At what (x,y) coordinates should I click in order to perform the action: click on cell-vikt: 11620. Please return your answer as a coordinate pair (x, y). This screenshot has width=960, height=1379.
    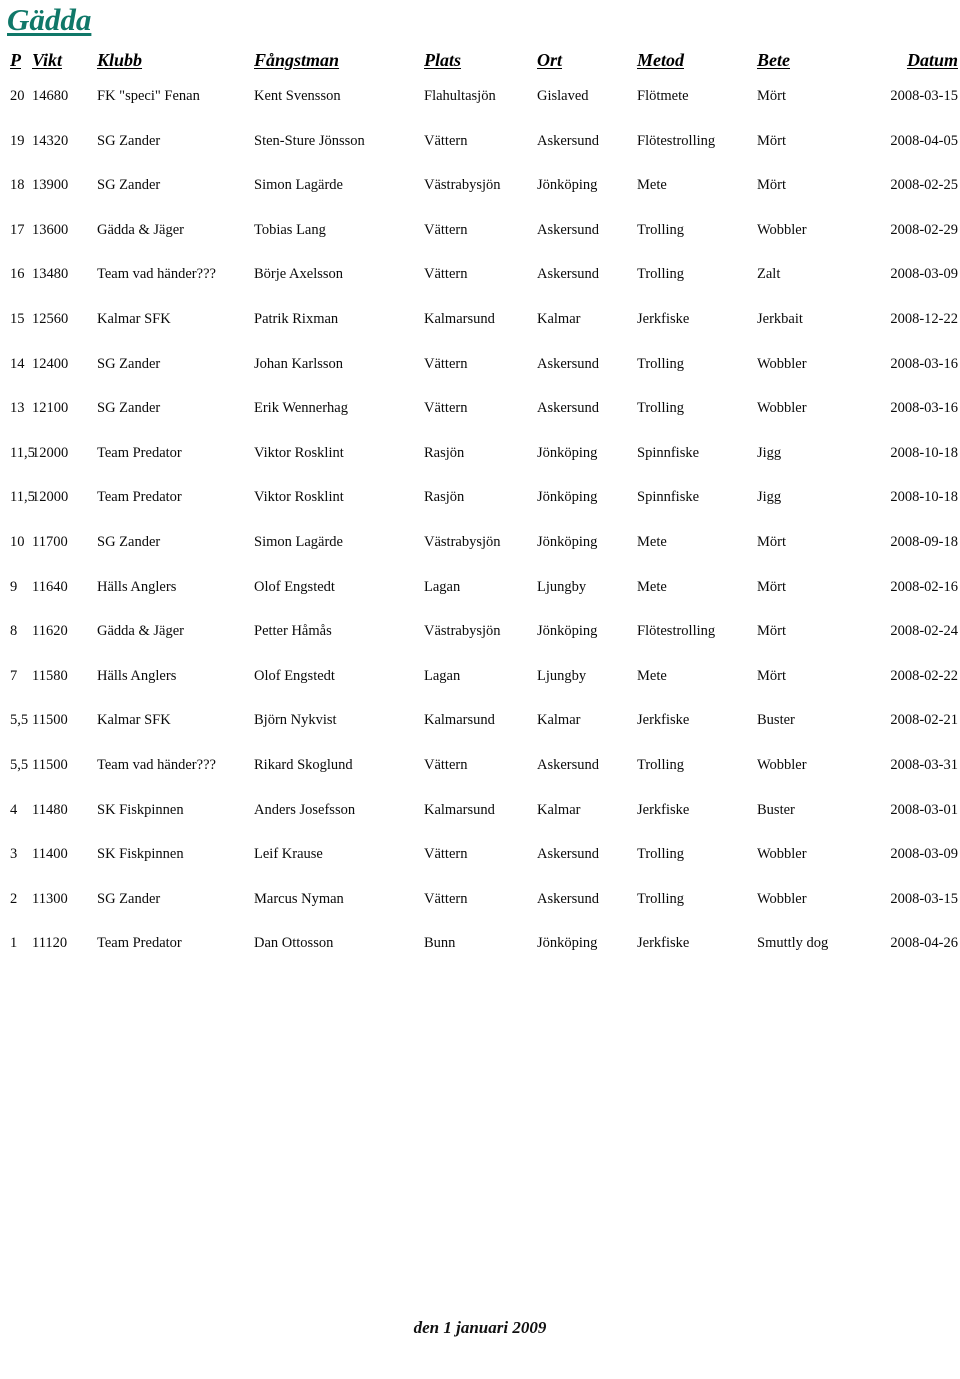
    Looking at the image, I should click on (50, 631).